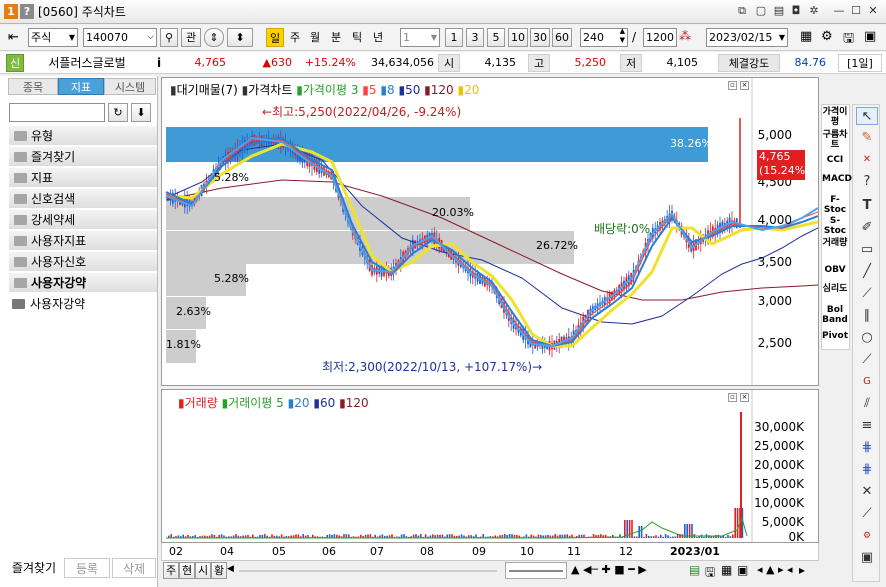 This screenshot has width=886, height=587. Describe the element at coordinates (694, 570) in the screenshot. I see `excel-icon: ▤` at that location.